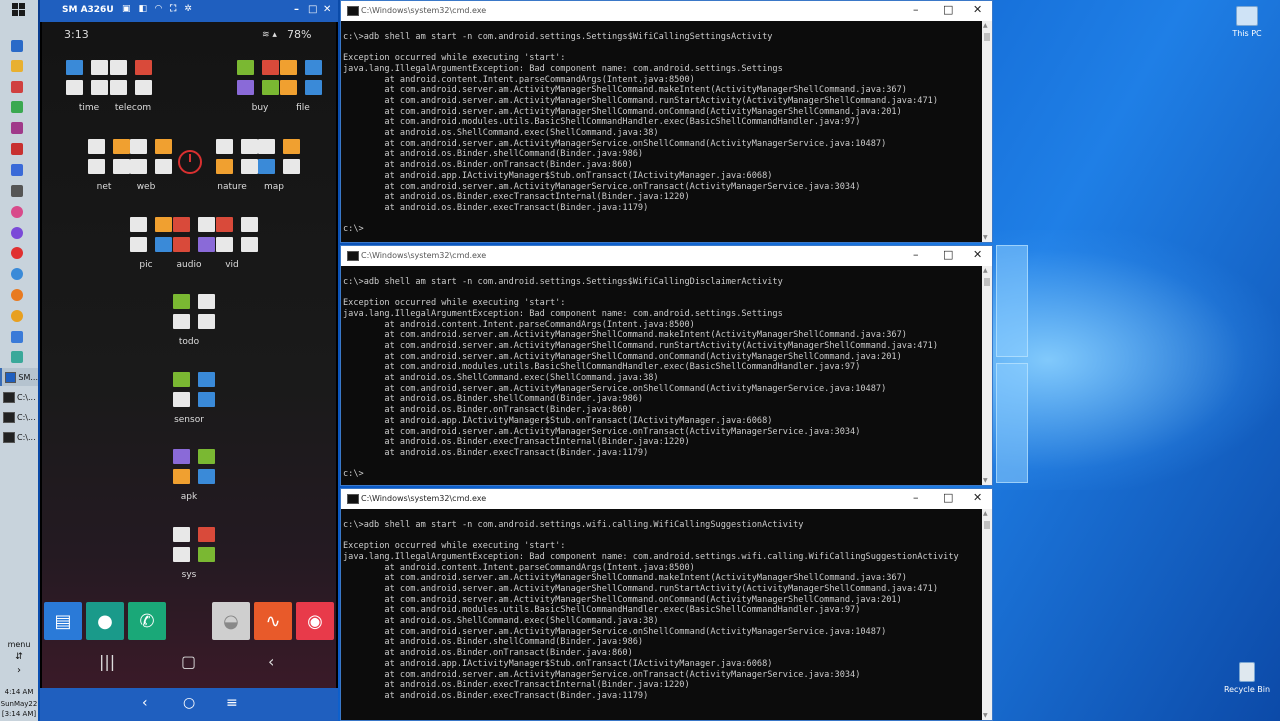 Image resolution: width=1280 pixels, height=721 pixels. Describe the element at coordinates (107, 661) in the screenshot. I see `recent-apps-icon: |||` at that location.